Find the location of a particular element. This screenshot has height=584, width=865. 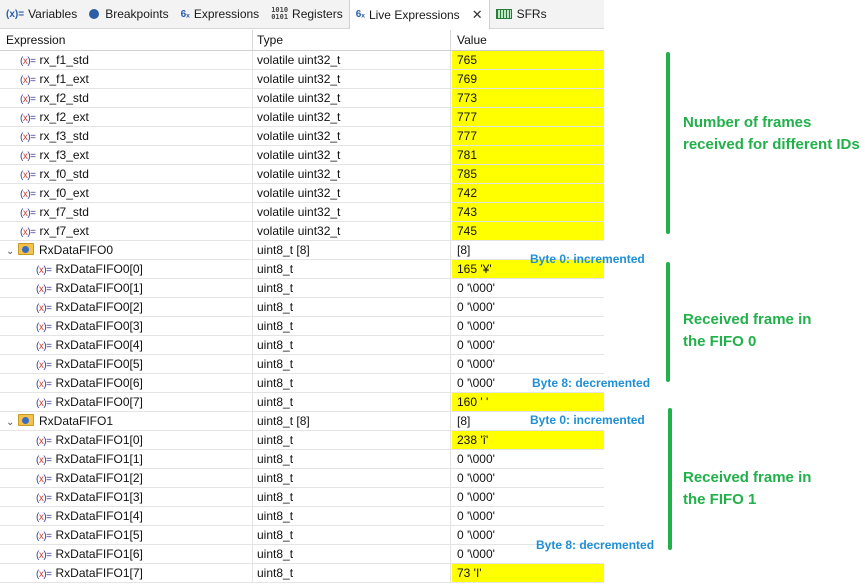

table-row: (x)= rx_f2_ext volatile uint32_t 777 is located at coordinates (302, 117).